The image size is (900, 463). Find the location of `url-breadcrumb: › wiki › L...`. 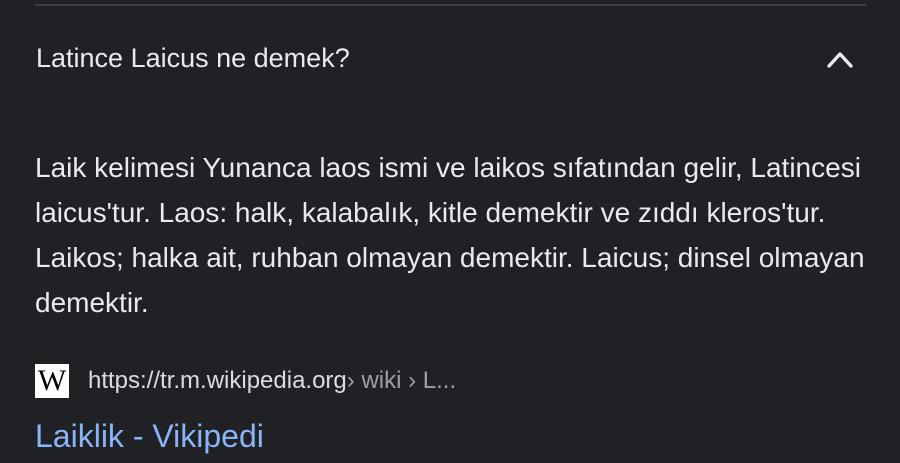

url-breadcrumb: › wiki › L... is located at coordinates (401, 380).